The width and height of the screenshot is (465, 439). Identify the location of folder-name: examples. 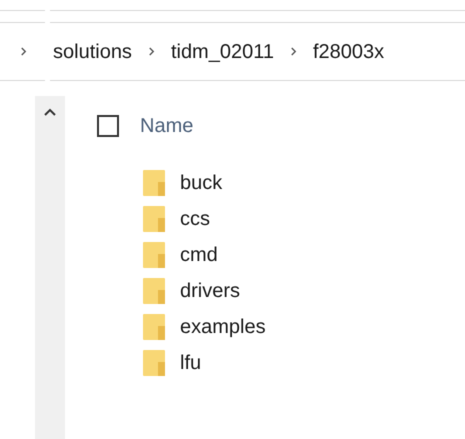
(223, 327).